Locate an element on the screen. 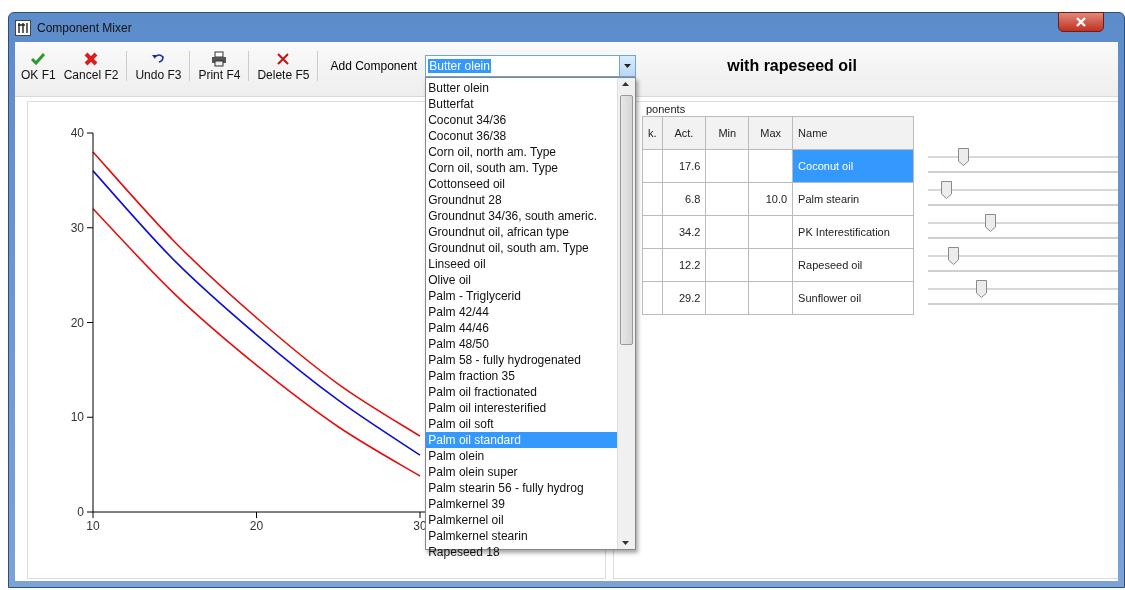  dropdown-item: Palmkernel 39 is located at coordinates (522, 504).